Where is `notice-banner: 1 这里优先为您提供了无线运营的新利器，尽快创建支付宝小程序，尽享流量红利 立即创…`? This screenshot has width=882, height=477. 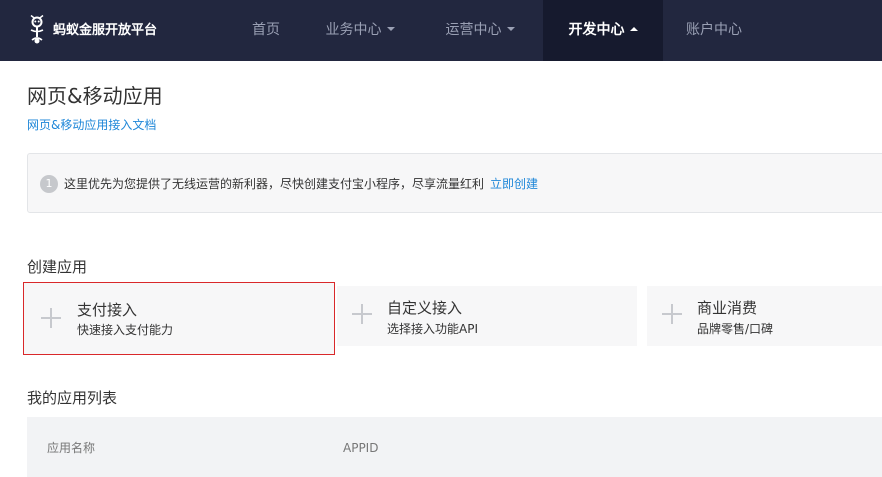 notice-banner: 1 这里优先为您提供了无线运营的新利器，尽快创建支付宝小程序，尽享流量红利 立即创… is located at coordinates (454, 183).